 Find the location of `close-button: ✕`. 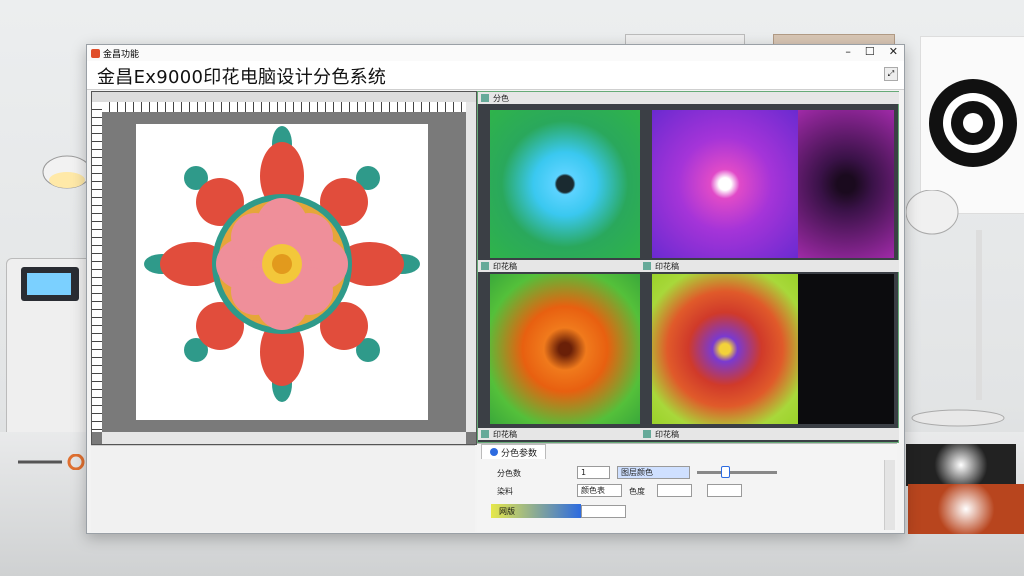

close-button: ✕ is located at coordinates (893, 51).